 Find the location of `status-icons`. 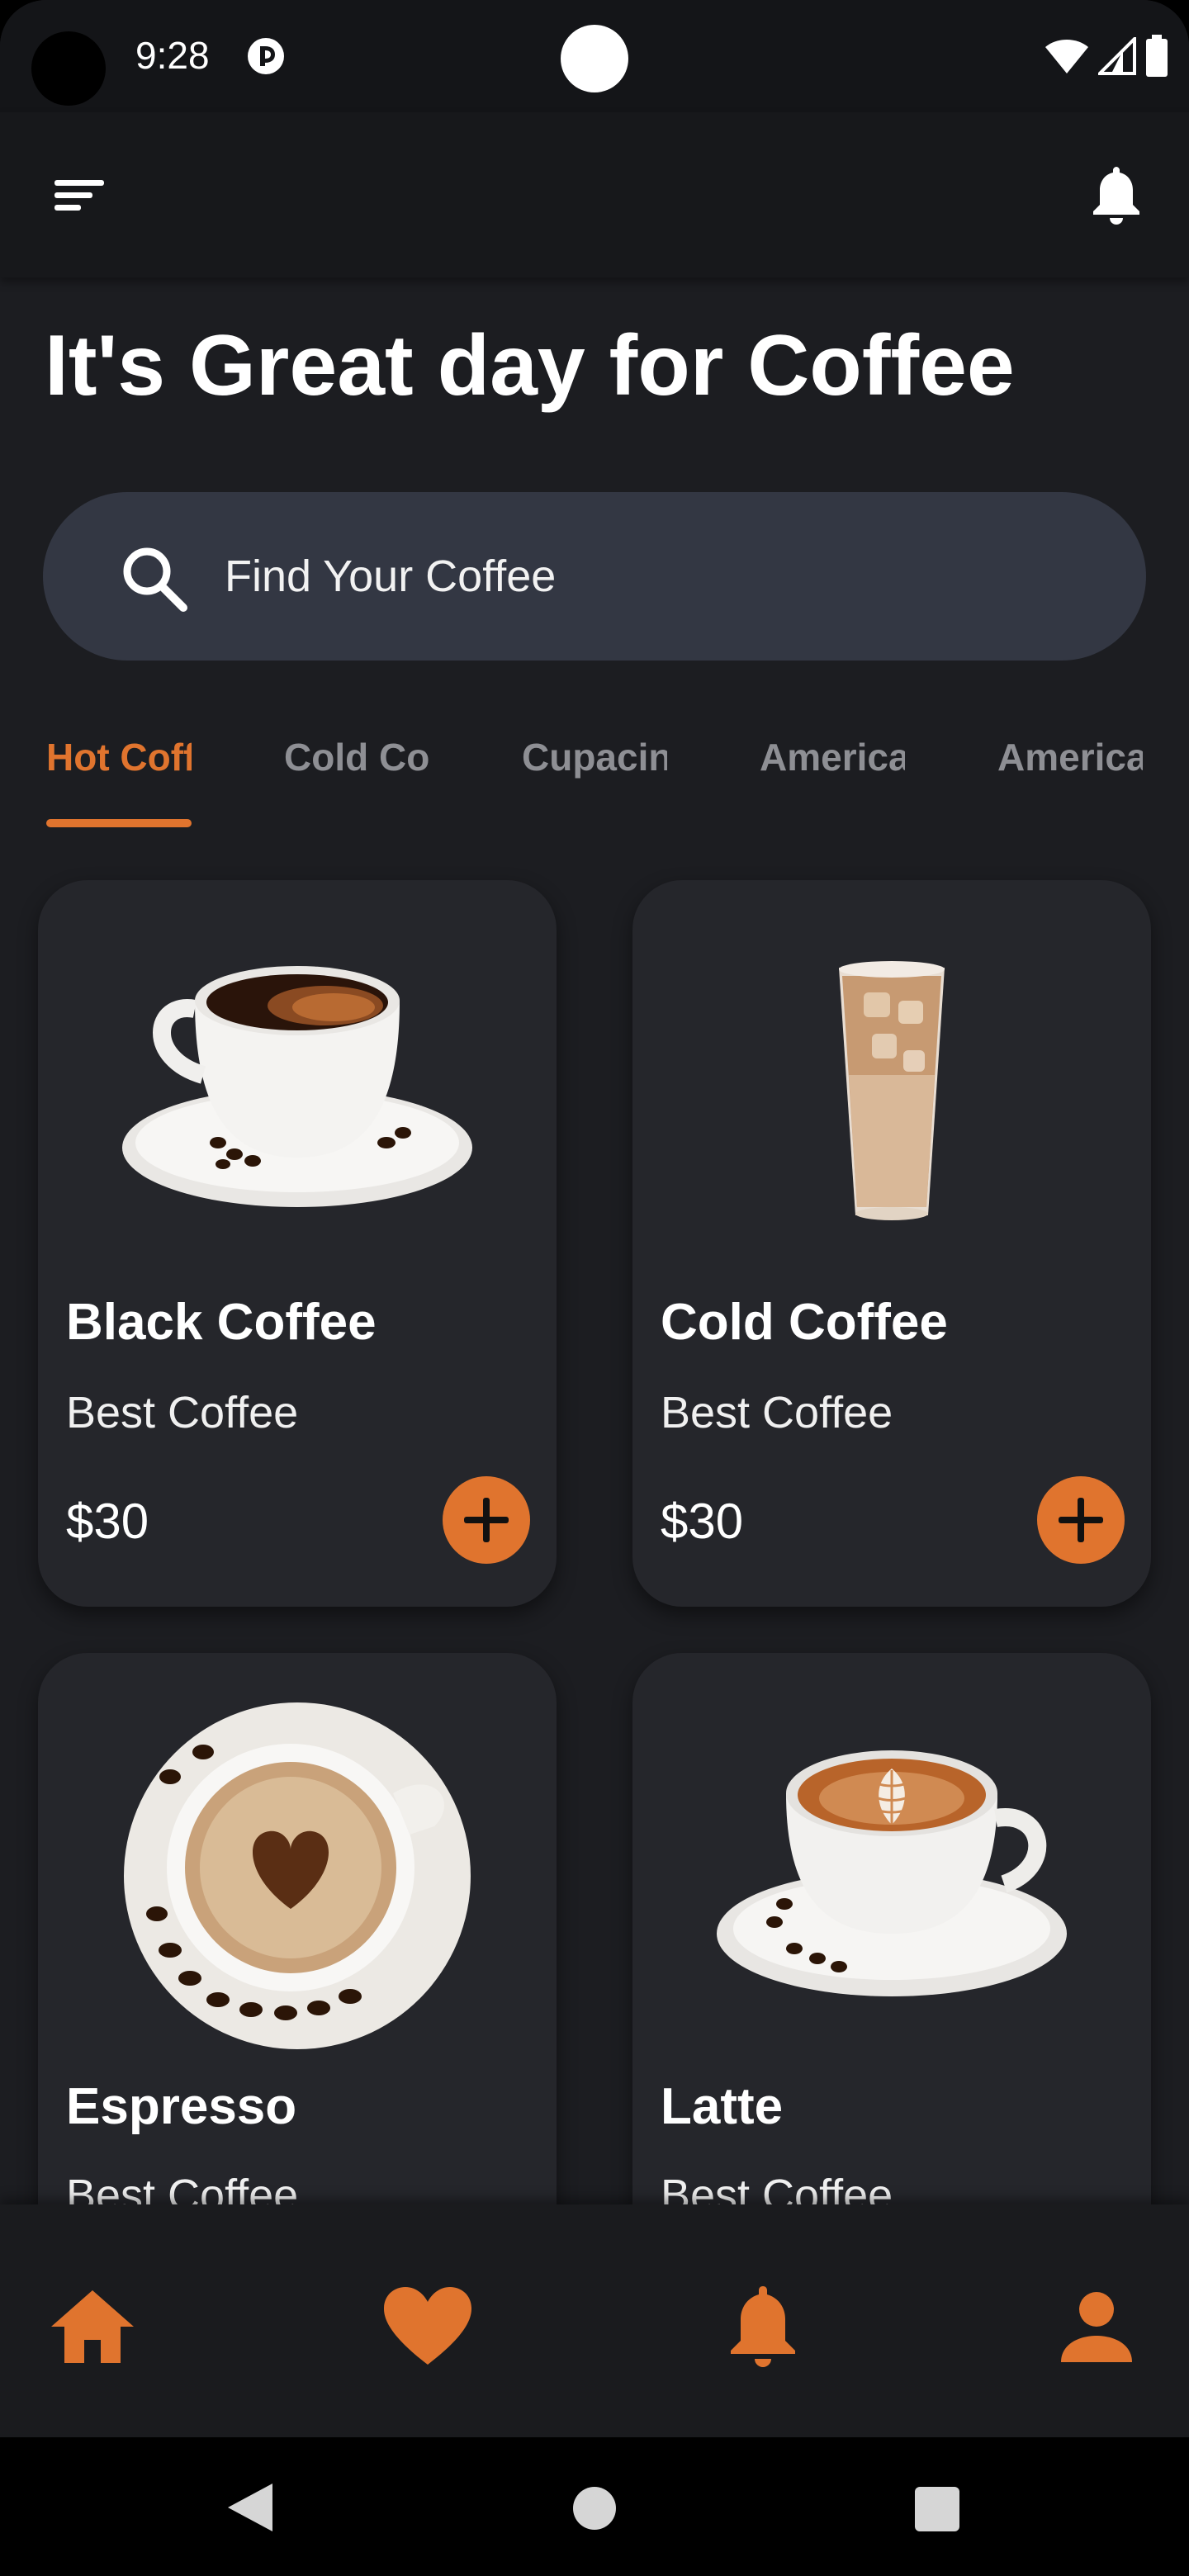

status-icons is located at coordinates (1106, 56).